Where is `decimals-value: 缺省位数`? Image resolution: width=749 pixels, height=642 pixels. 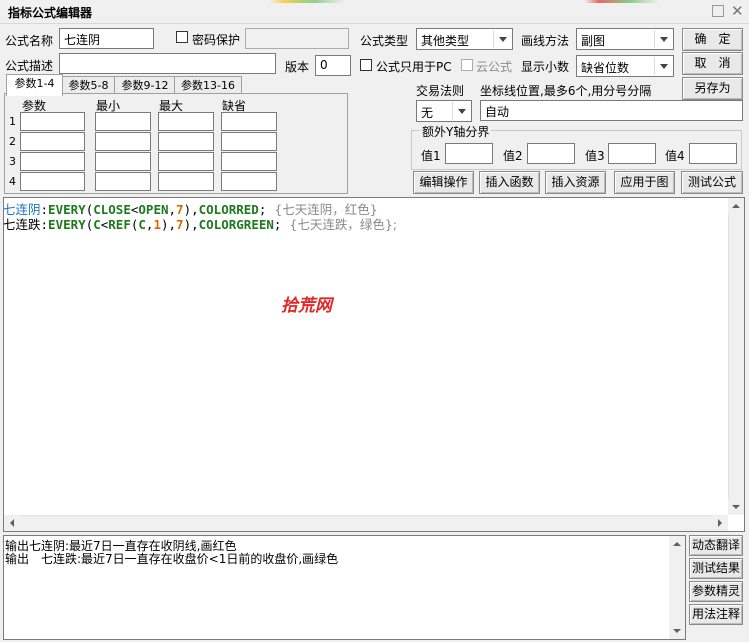
decimals-value: 缺省位数 is located at coordinates (605, 68).